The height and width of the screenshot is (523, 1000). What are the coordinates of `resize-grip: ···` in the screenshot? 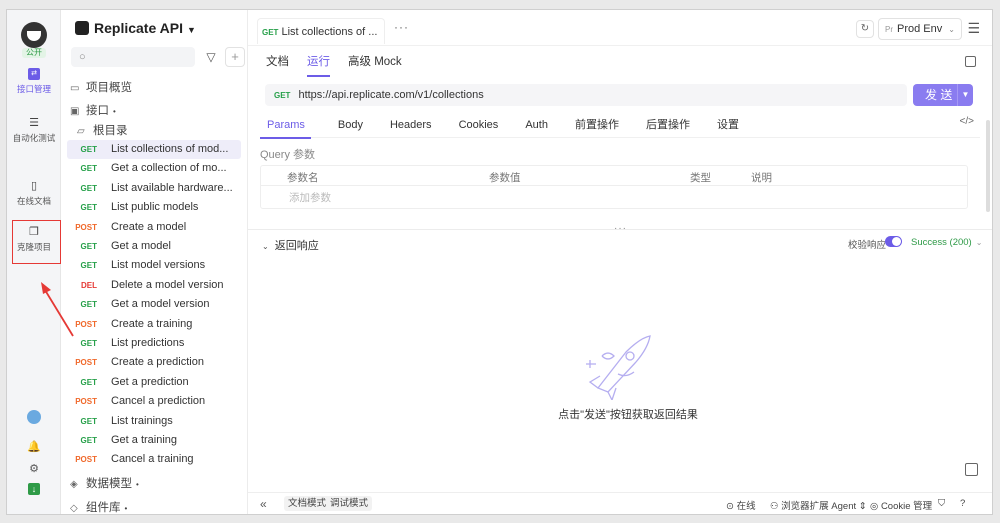 It's located at (620, 228).